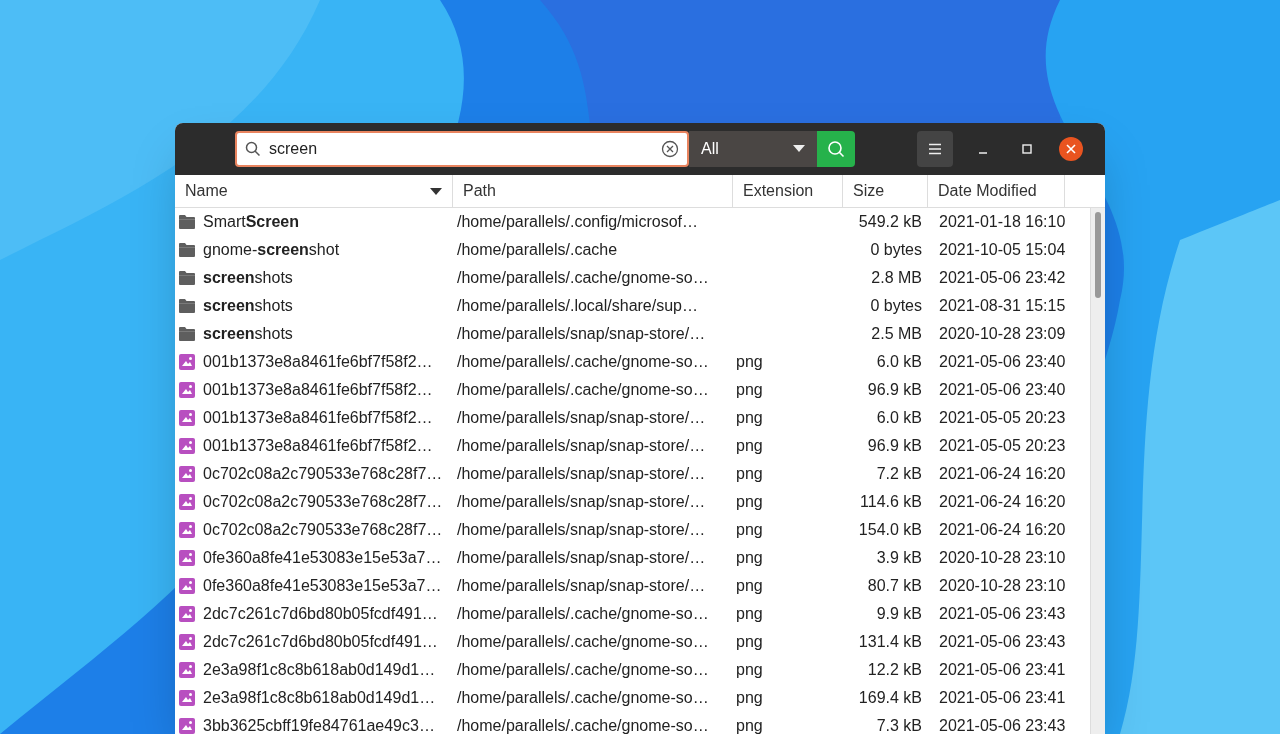 This screenshot has height=734, width=1280. Describe the element at coordinates (894, 669) in the screenshot. I see `file-size: 12.2 kB` at that location.